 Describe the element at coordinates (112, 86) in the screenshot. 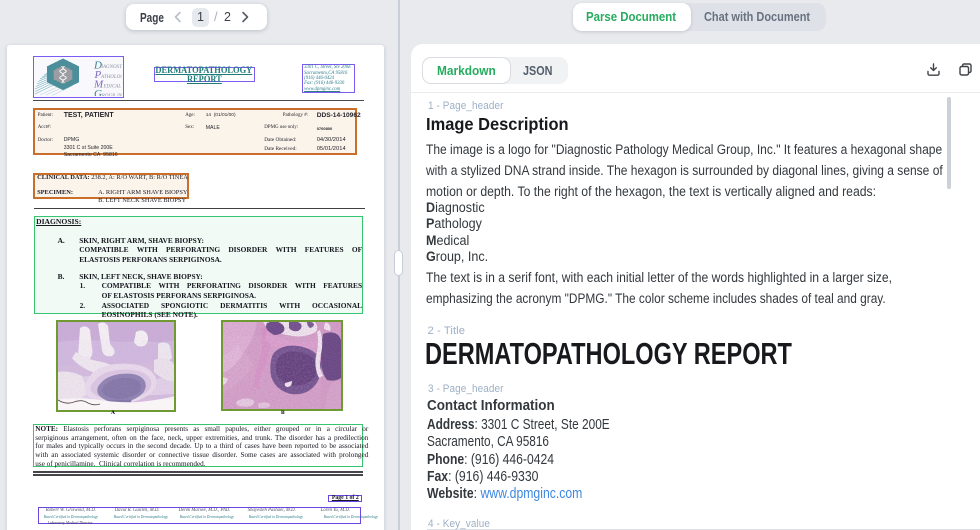

I see `svg-text: EDICAL` at that location.